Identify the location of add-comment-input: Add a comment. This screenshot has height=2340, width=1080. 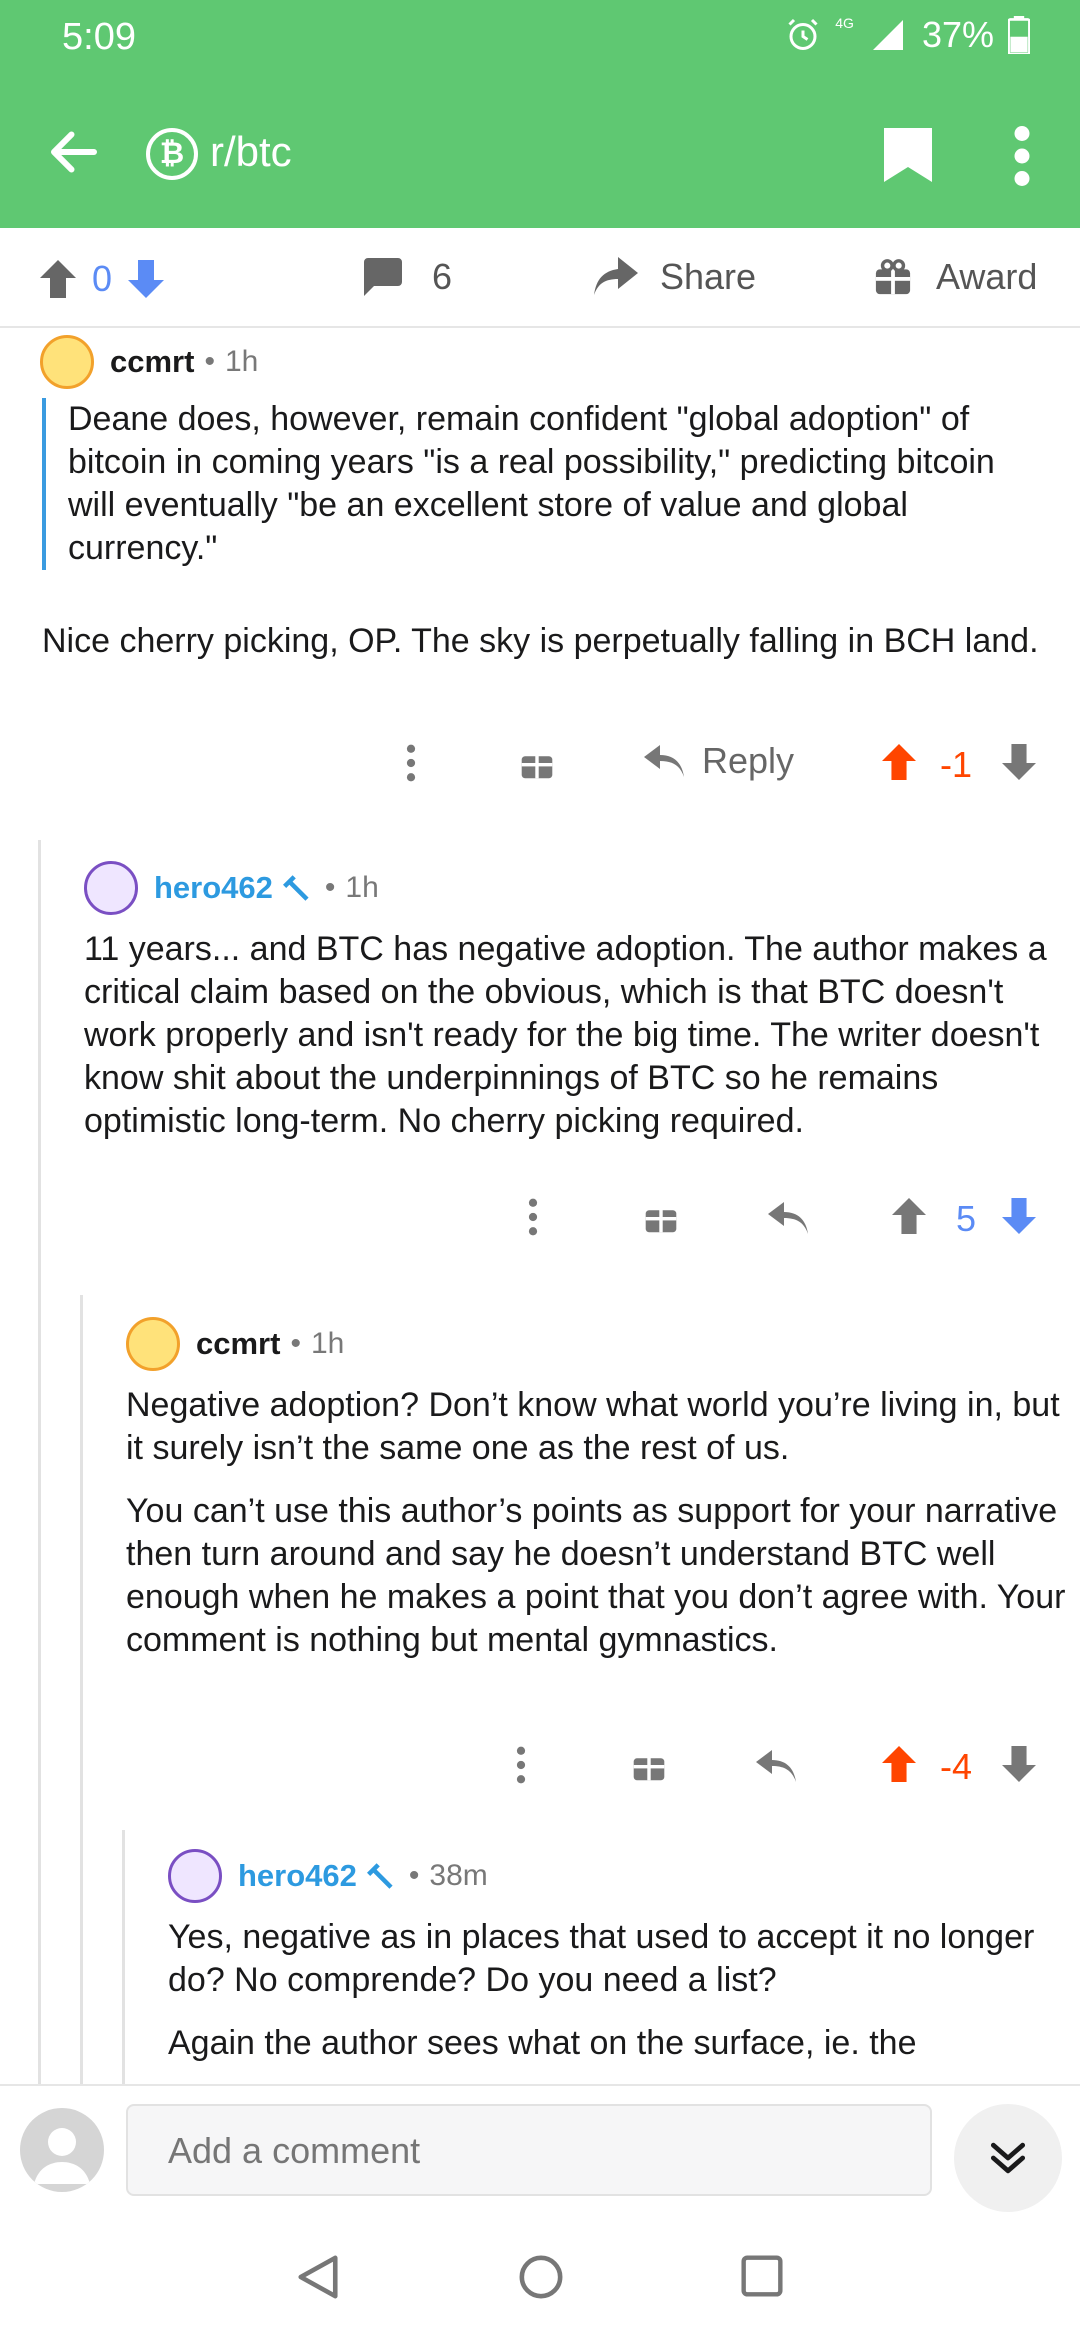
(529, 2150).